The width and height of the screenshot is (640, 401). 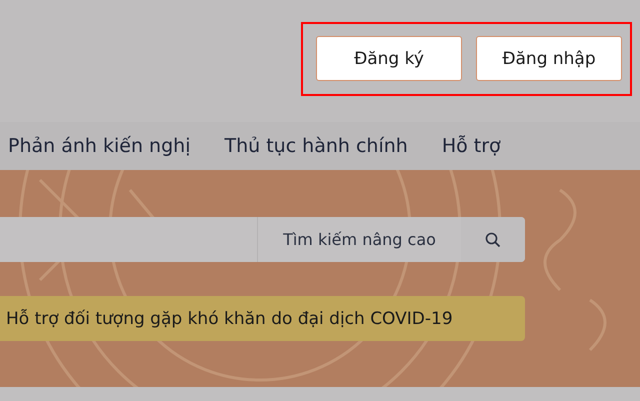 What do you see at coordinates (549, 58) in the screenshot?
I see `login-button: Đăng nhập` at bounding box center [549, 58].